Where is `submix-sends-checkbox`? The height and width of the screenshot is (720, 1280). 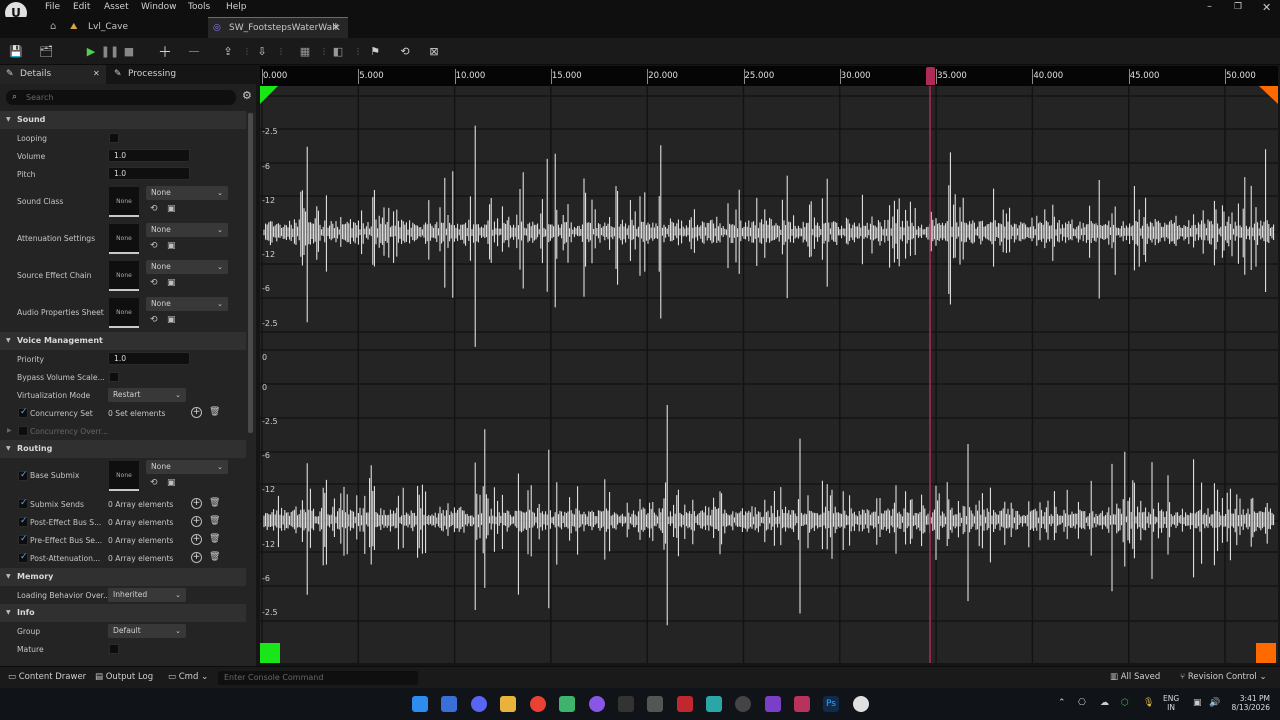
submix-sends-checkbox is located at coordinates (23, 503).